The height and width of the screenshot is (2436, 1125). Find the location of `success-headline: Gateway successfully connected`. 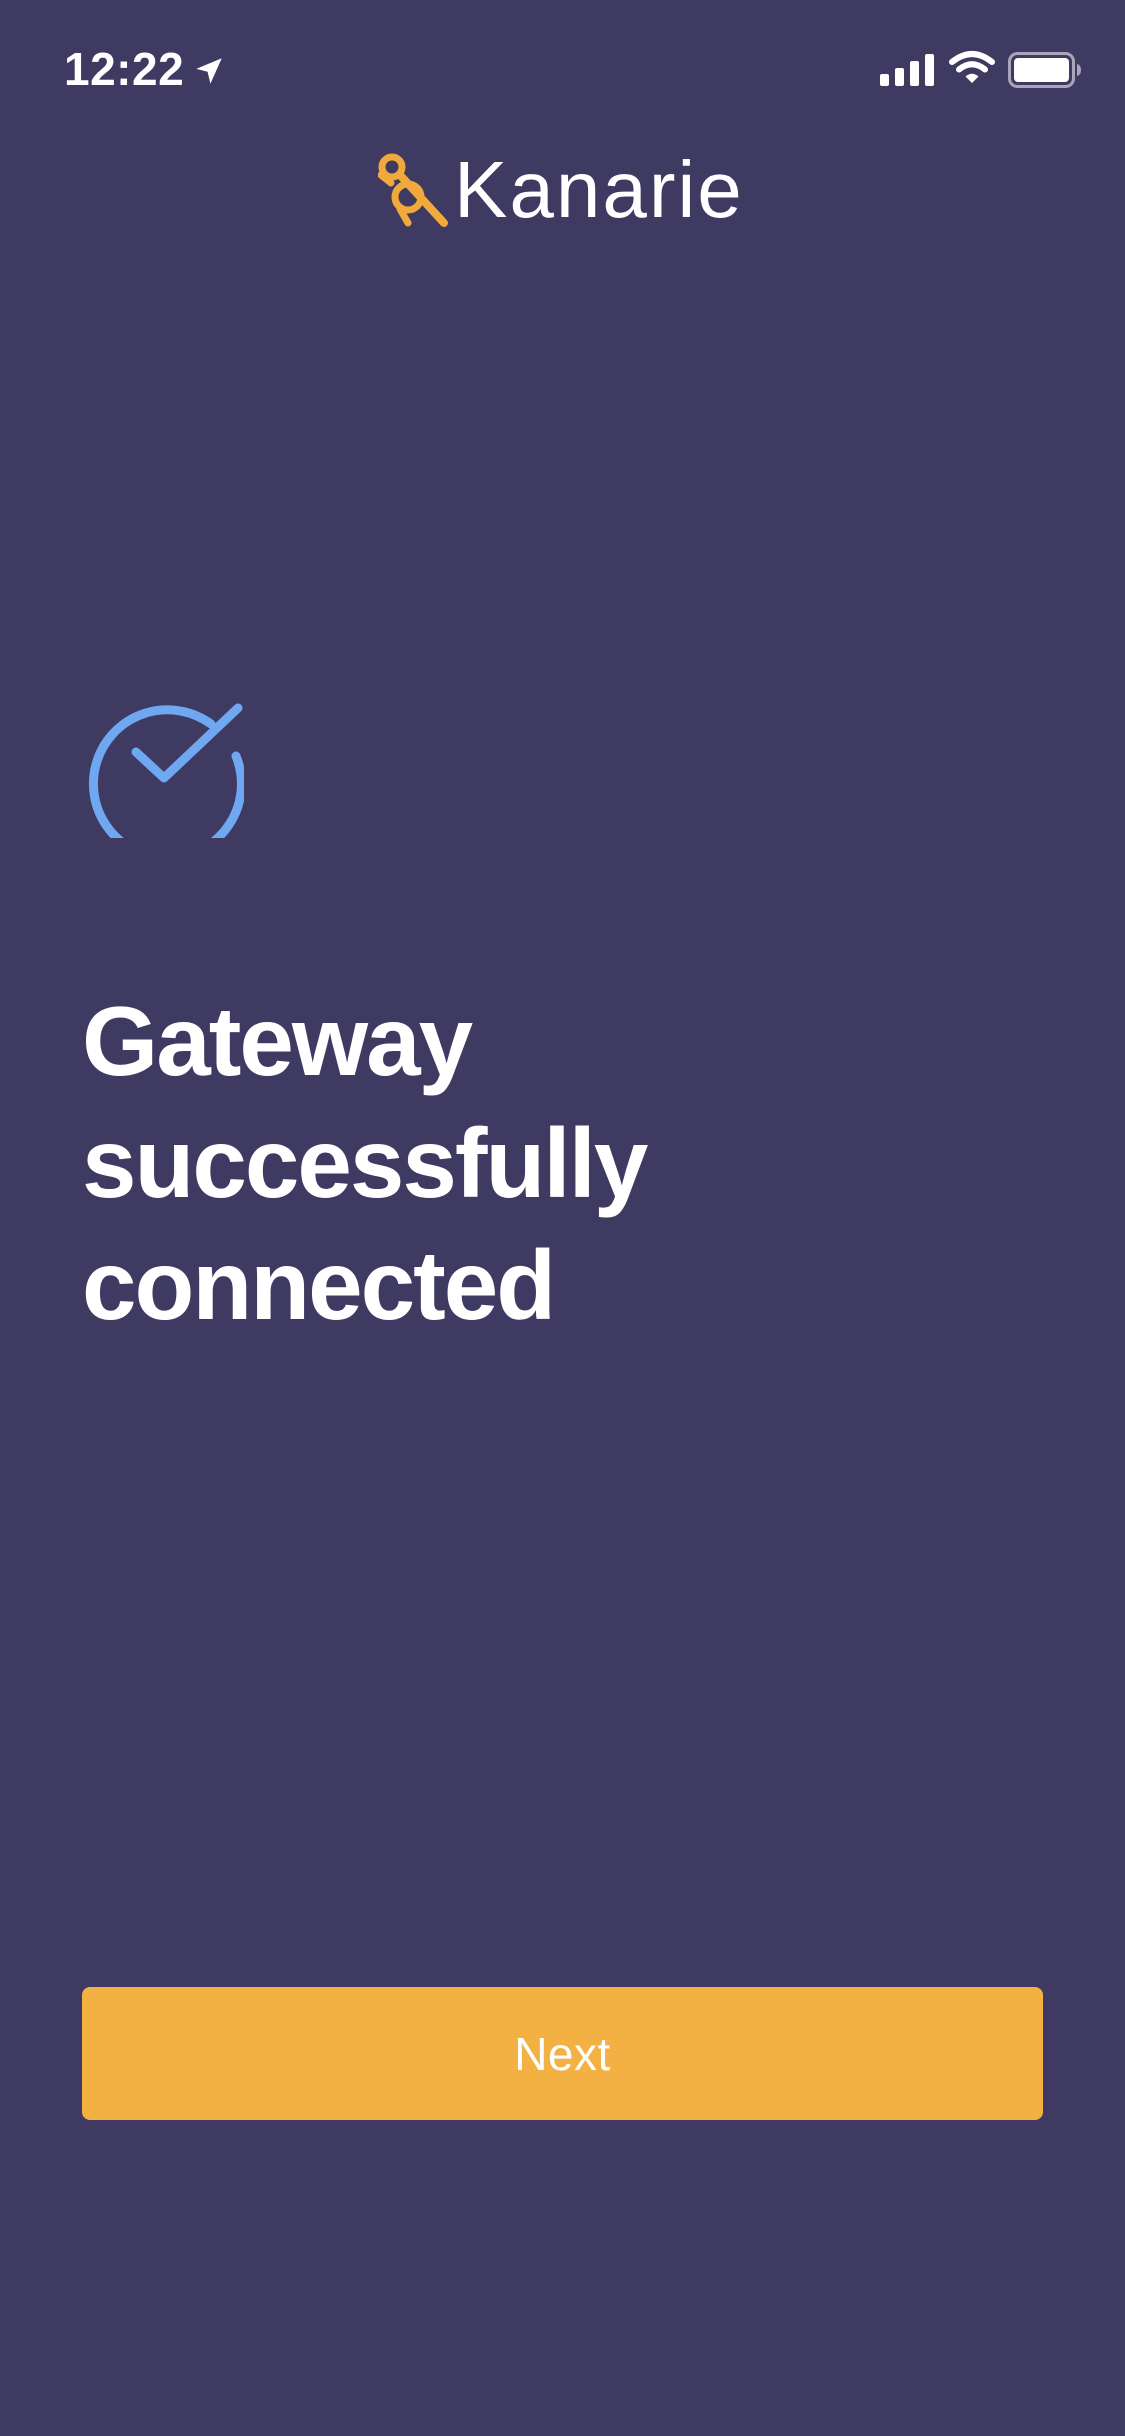

success-headline: Gateway successfully connected is located at coordinates (562, 1163).